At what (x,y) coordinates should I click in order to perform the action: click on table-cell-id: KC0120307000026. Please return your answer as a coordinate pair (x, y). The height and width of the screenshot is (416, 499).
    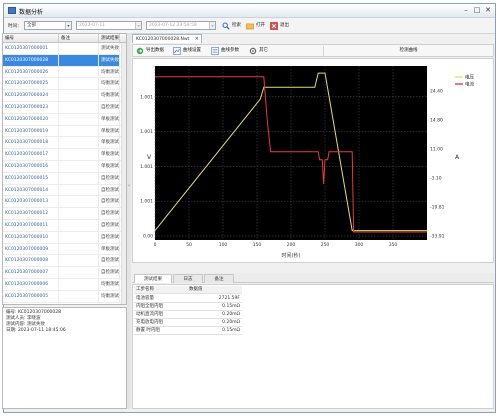
    Looking at the image, I should click on (31, 72).